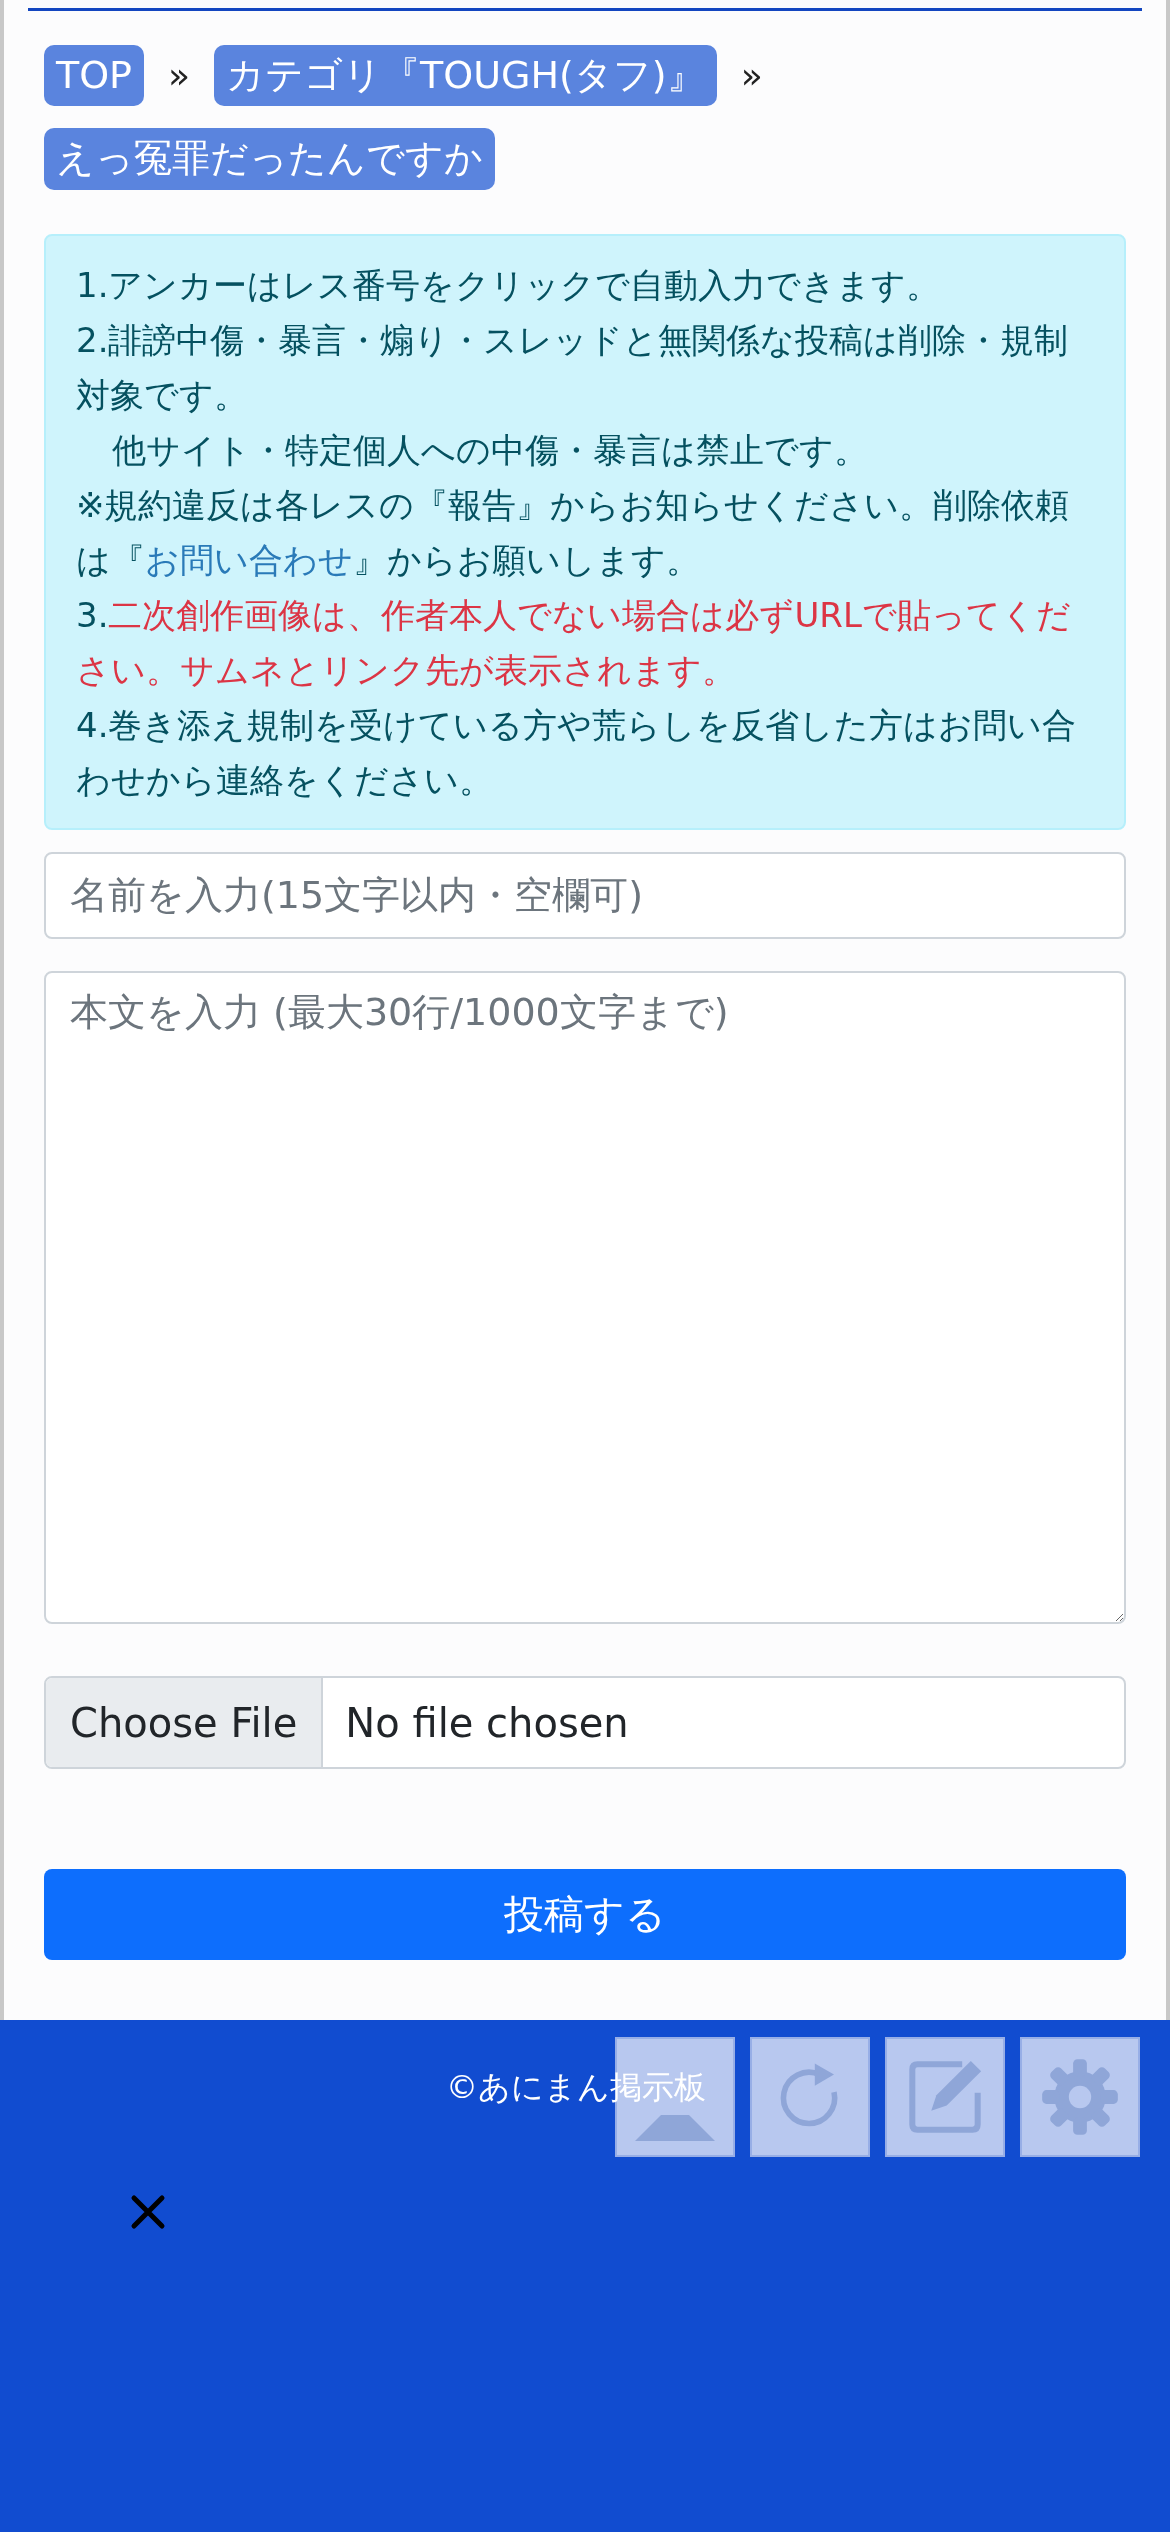 Image resolution: width=1170 pixels, height=2532 pixels. Describe the element at coordinates (249, 559) in the screenshot. I see `contact-link: お問い合わせ` at that location.